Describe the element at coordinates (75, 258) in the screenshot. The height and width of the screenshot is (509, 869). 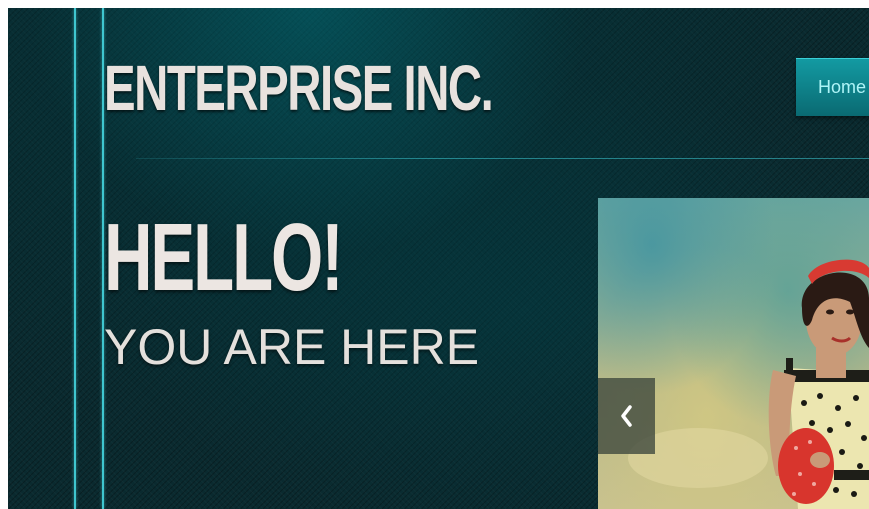
I see `guide-line-left` at that location.